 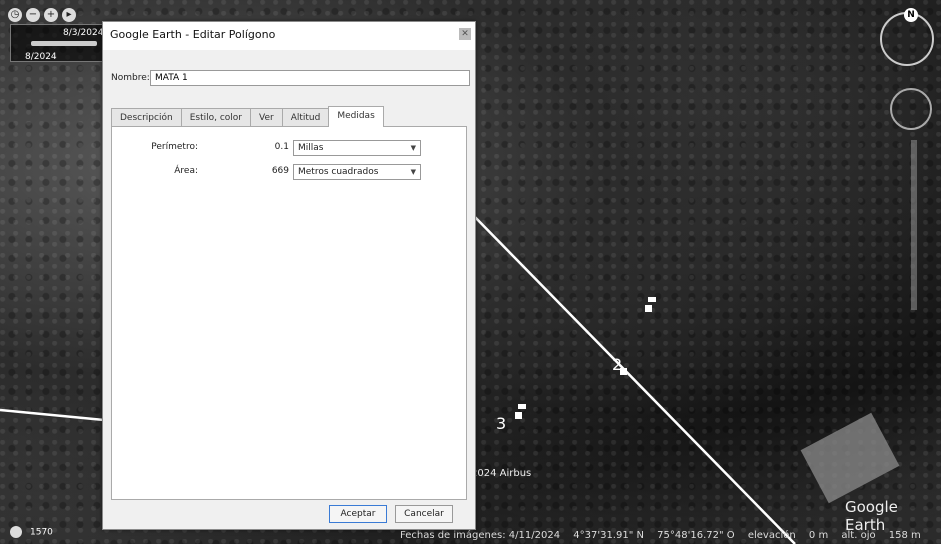 What do you see at coordinates (501, 423) in the screenshot?
I see `marker-3-label: 3` at bounding box center [501, 423].